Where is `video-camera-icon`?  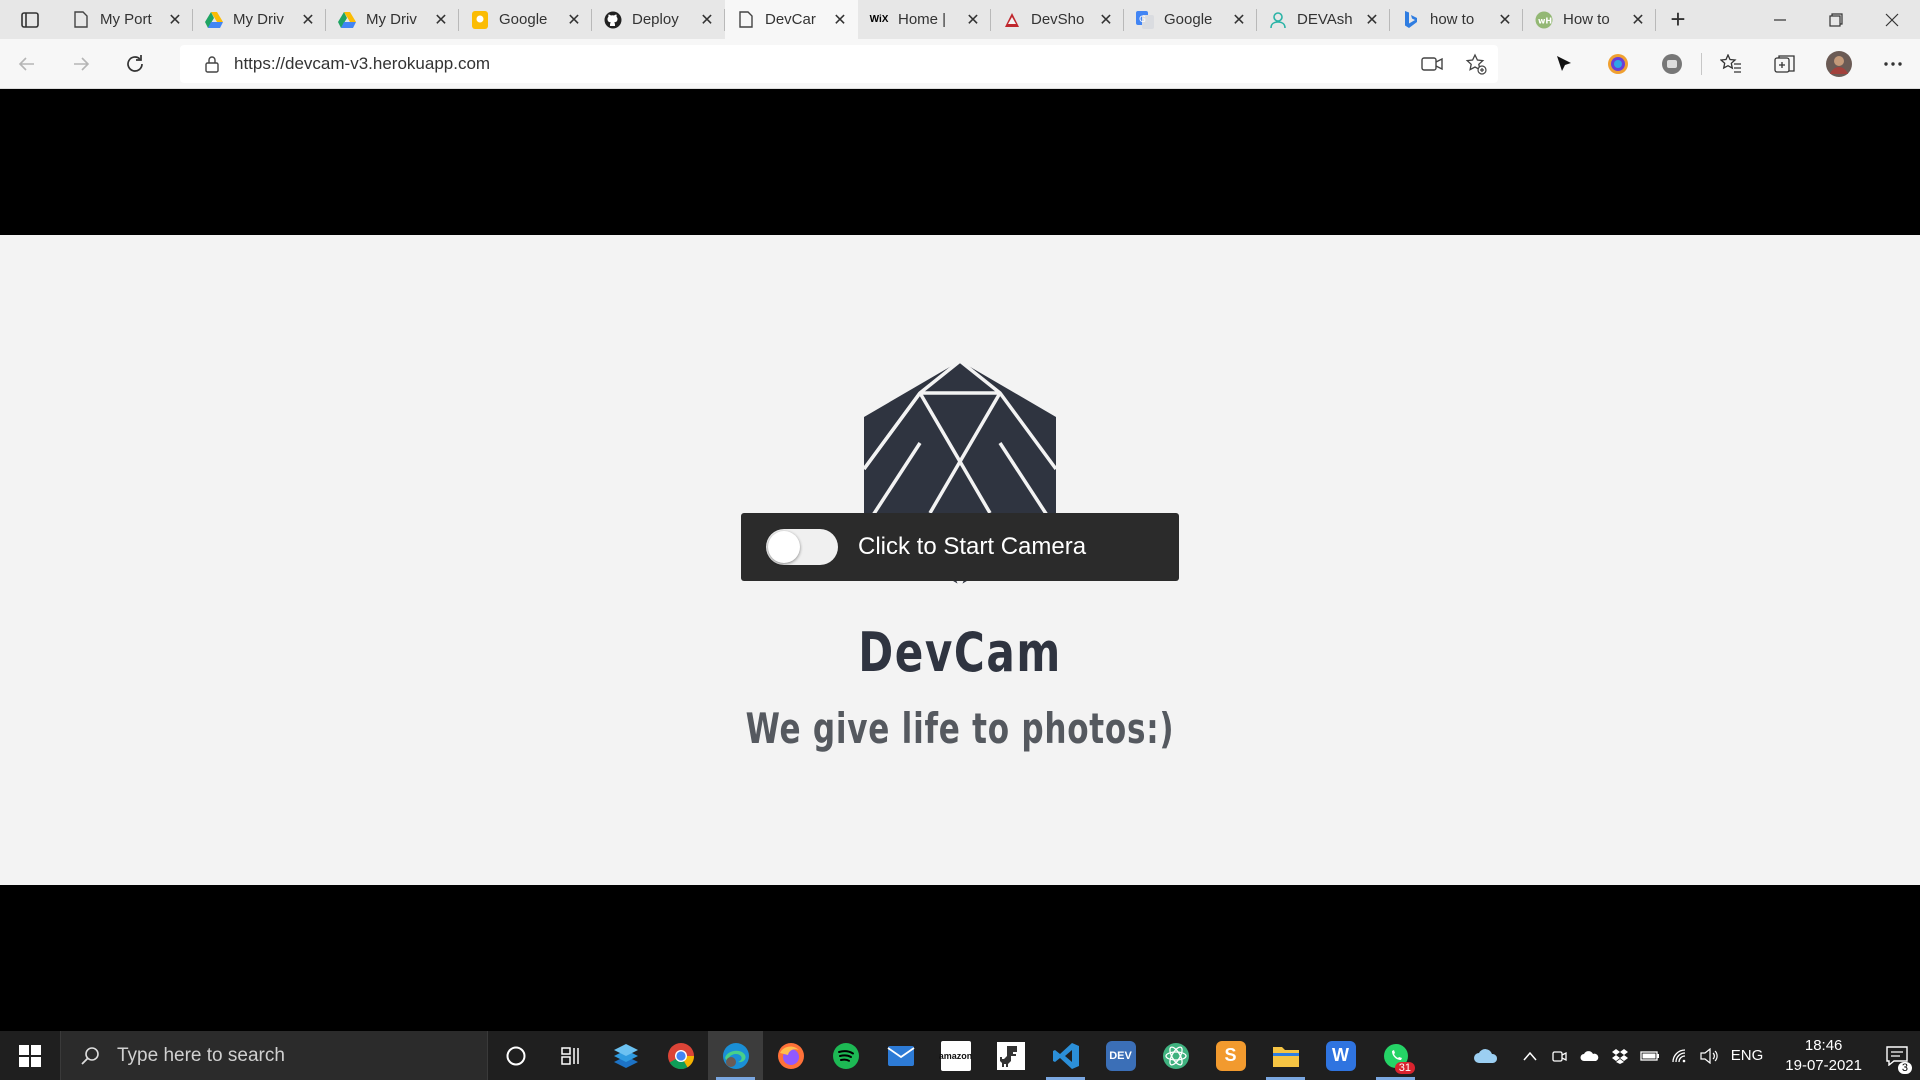 video-camera-icon is located at coordinates (1432, 64).